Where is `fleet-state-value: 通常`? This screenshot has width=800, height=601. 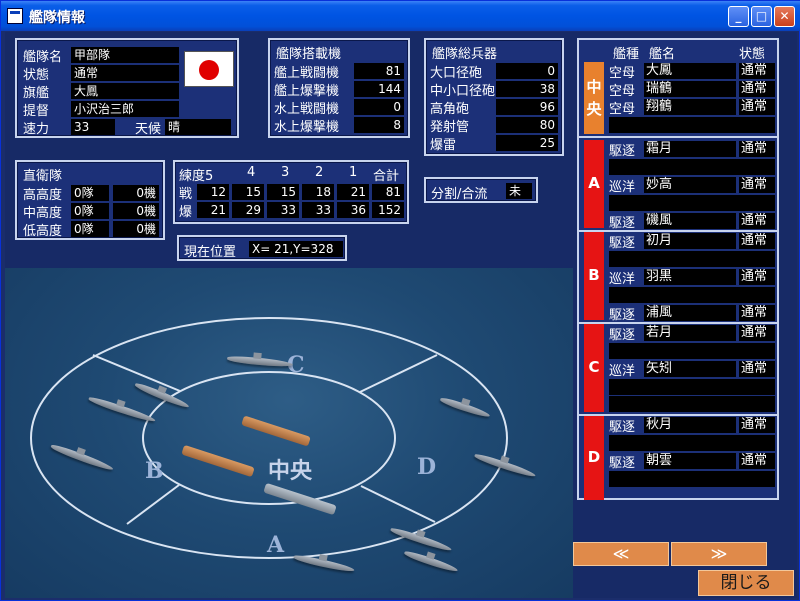 fleet-state-value: 通常 is located at coordinates (125, 73).